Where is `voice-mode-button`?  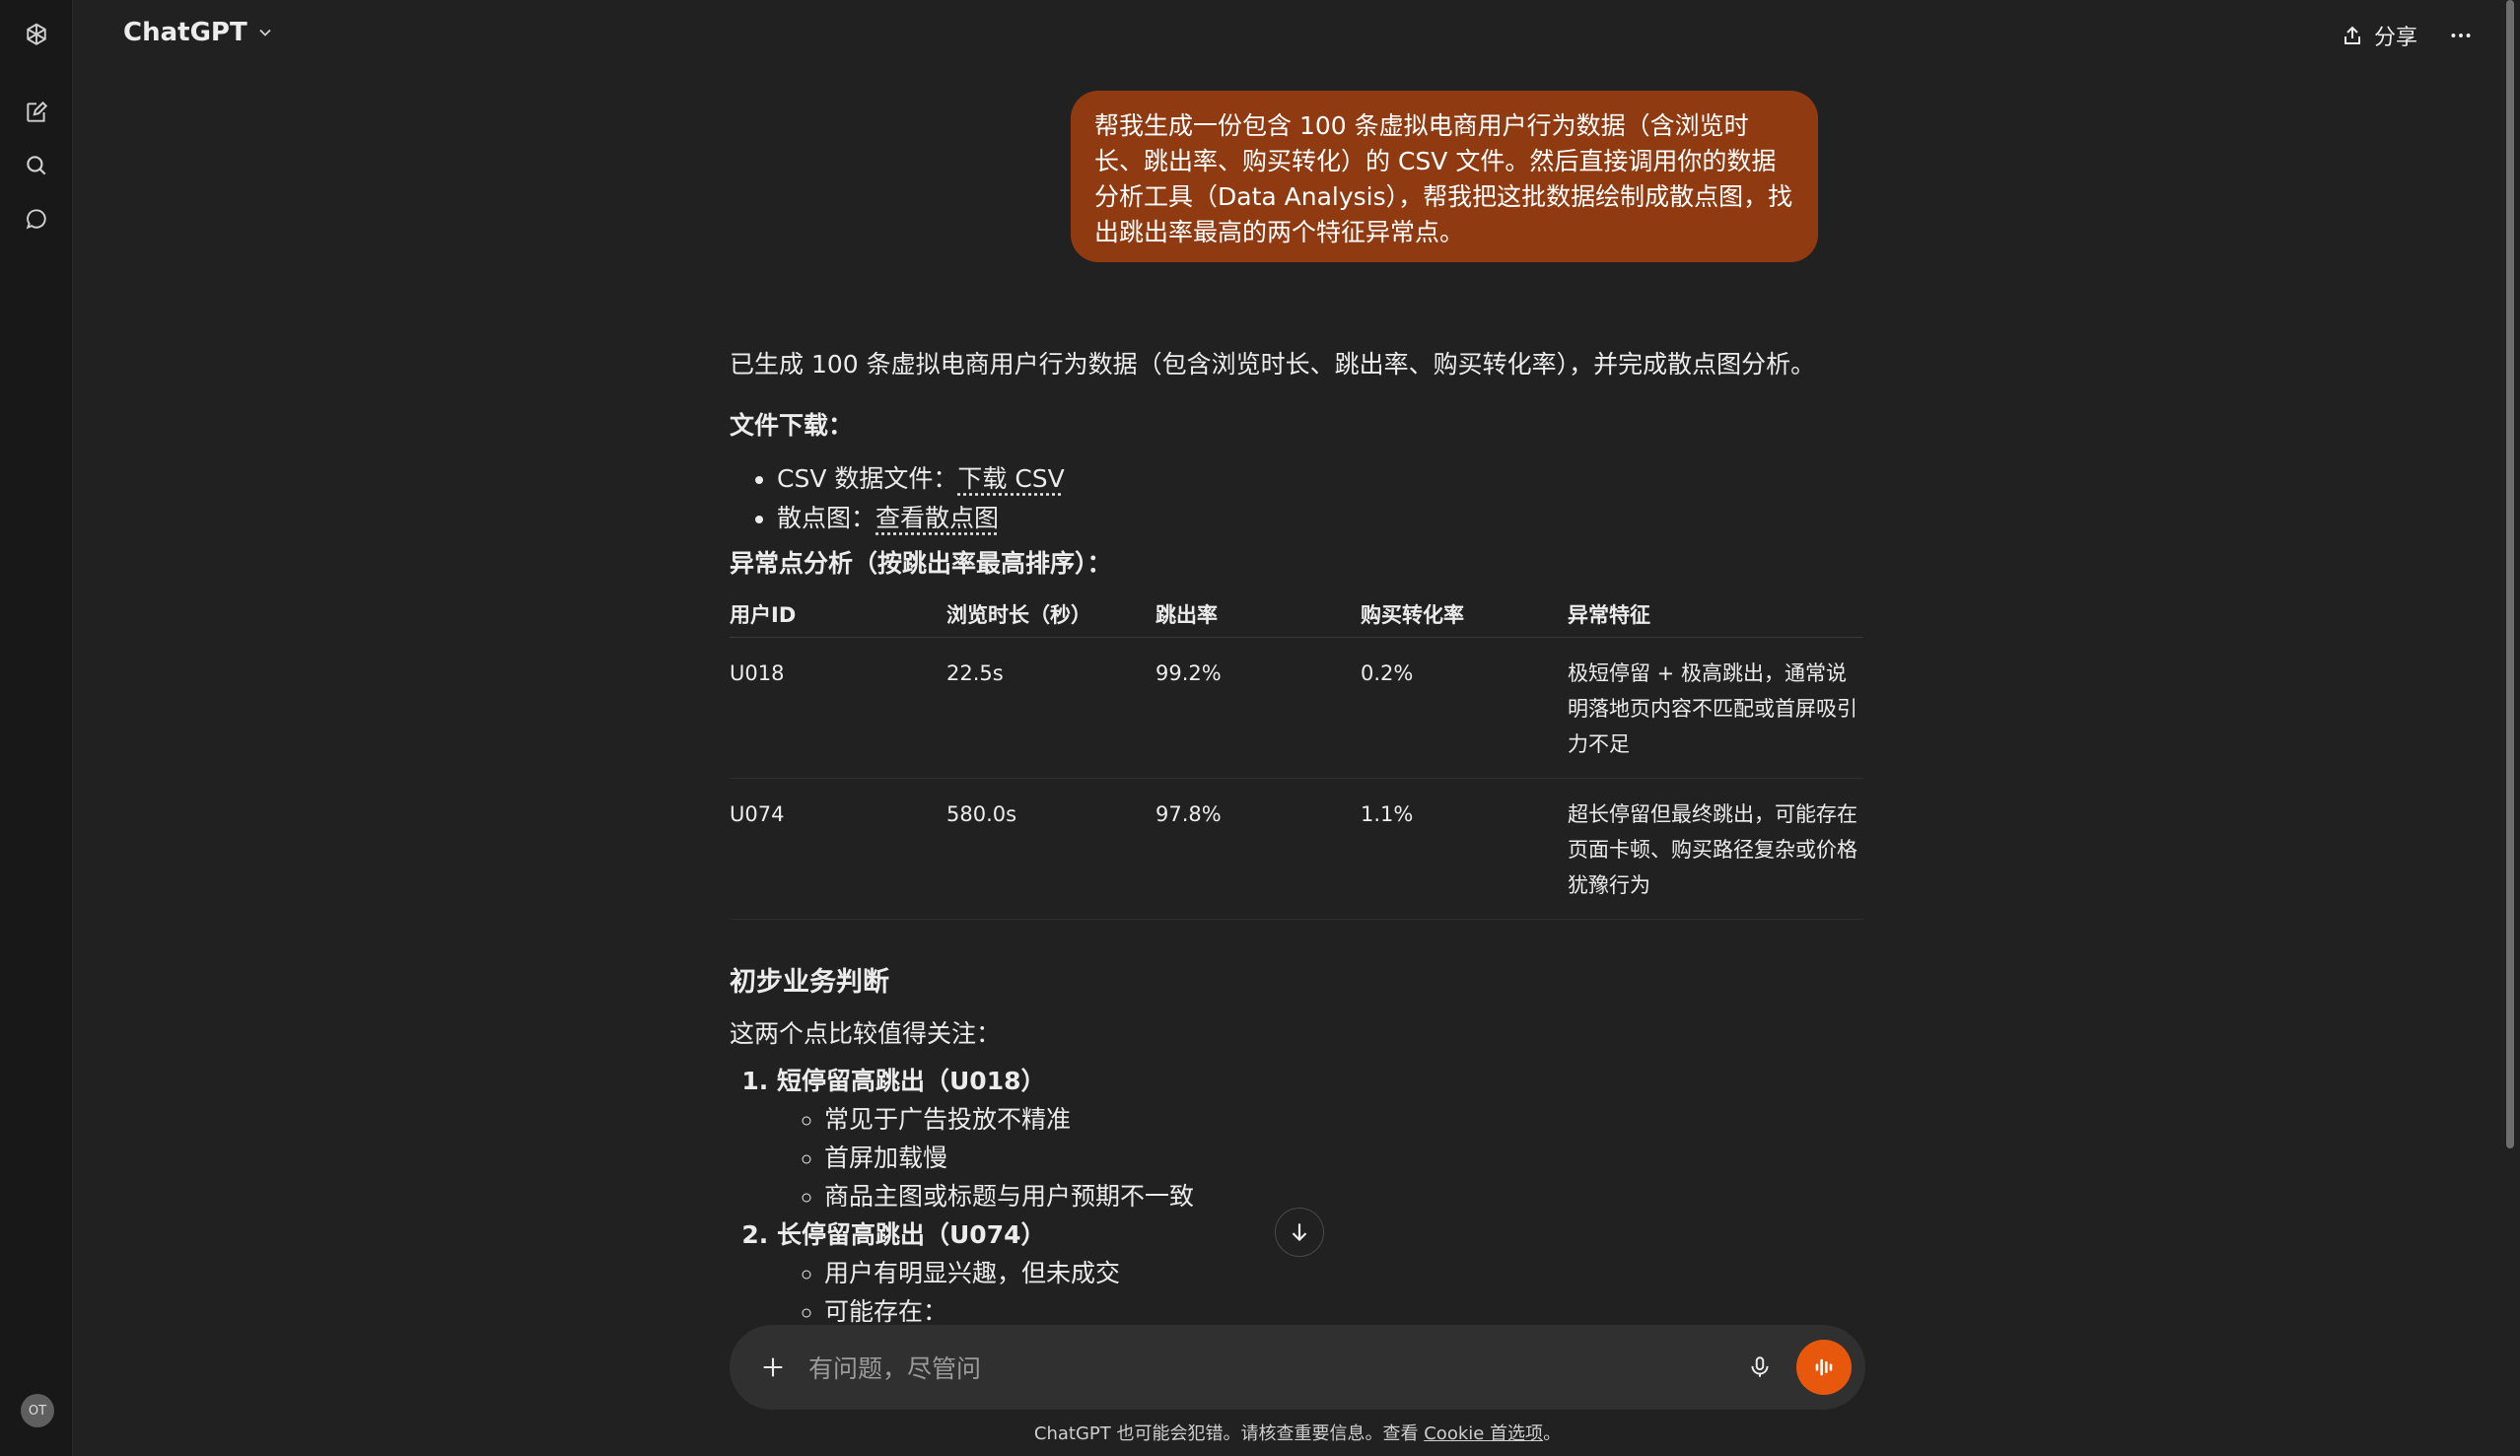 voice-mode-button is located at coordinates (1824, 1367).